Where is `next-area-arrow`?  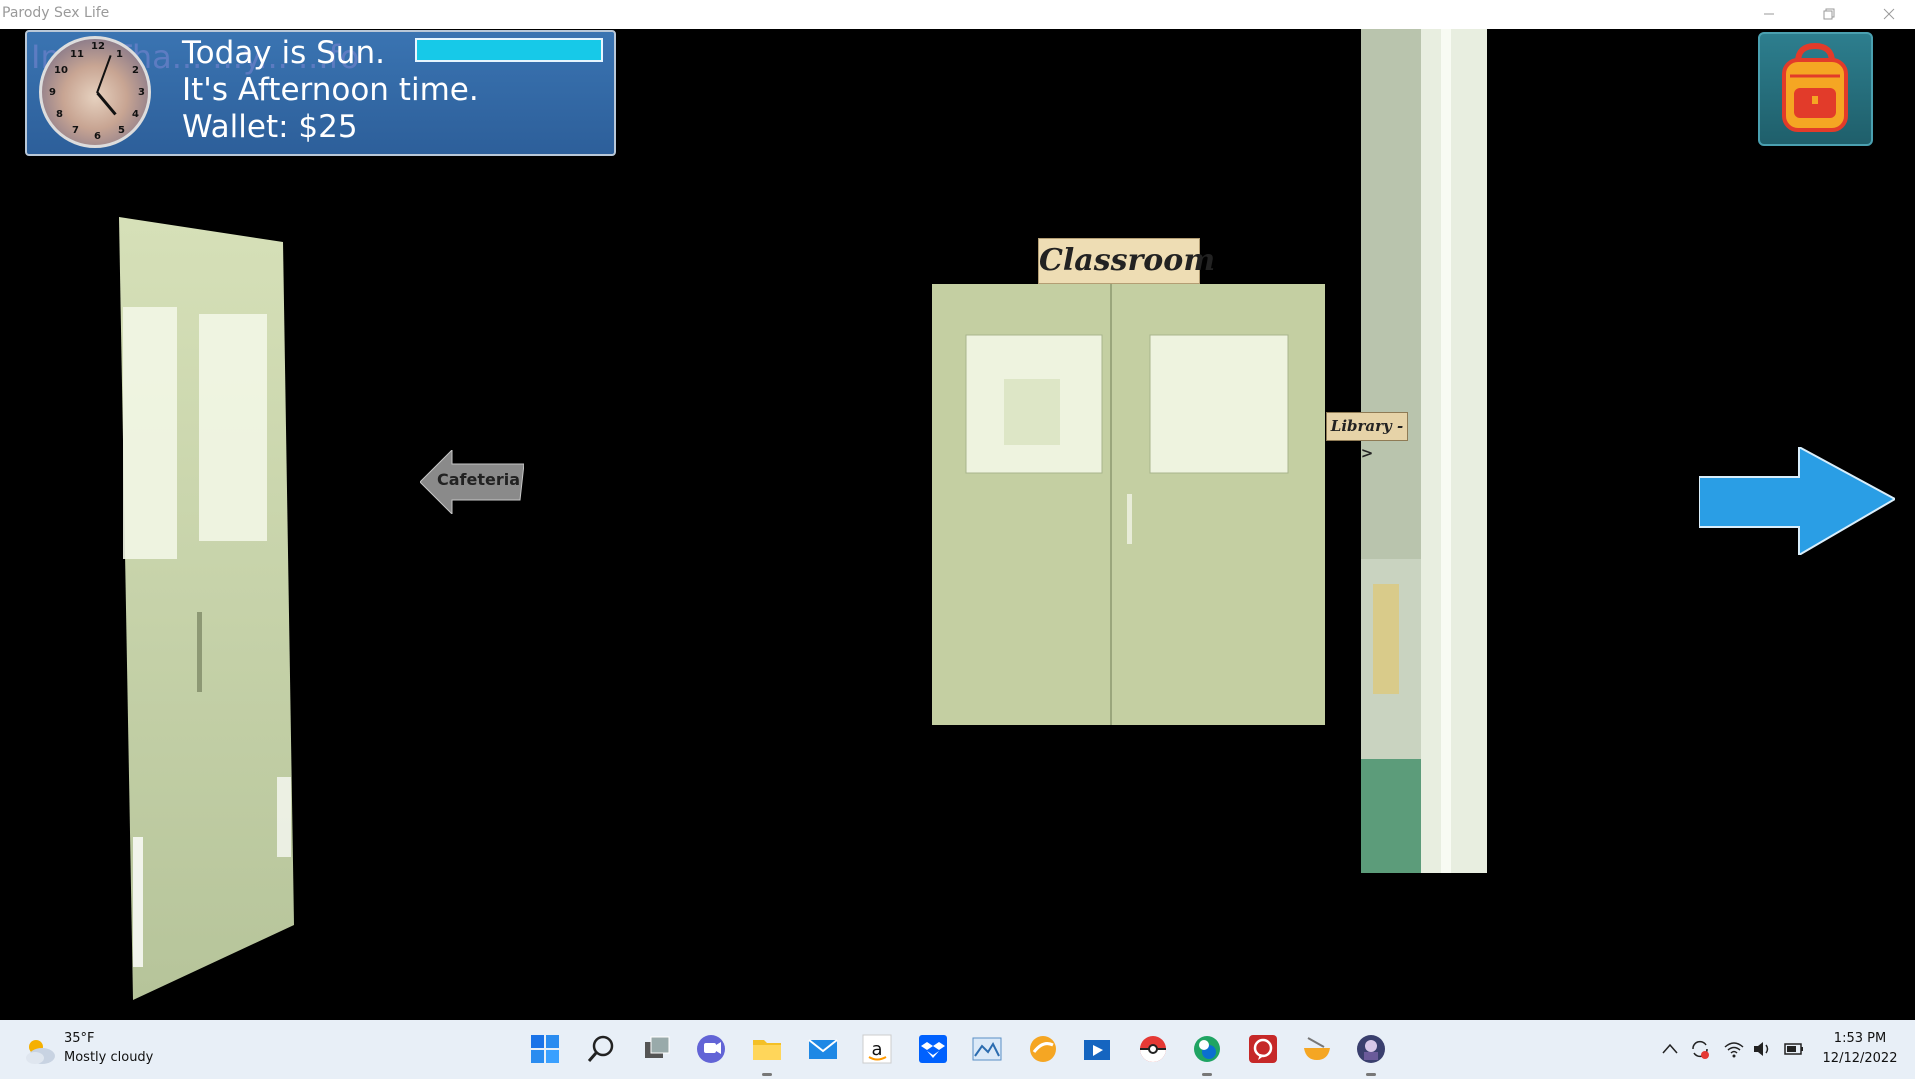 next-area-arrow is located at coordinates (1797, 501).